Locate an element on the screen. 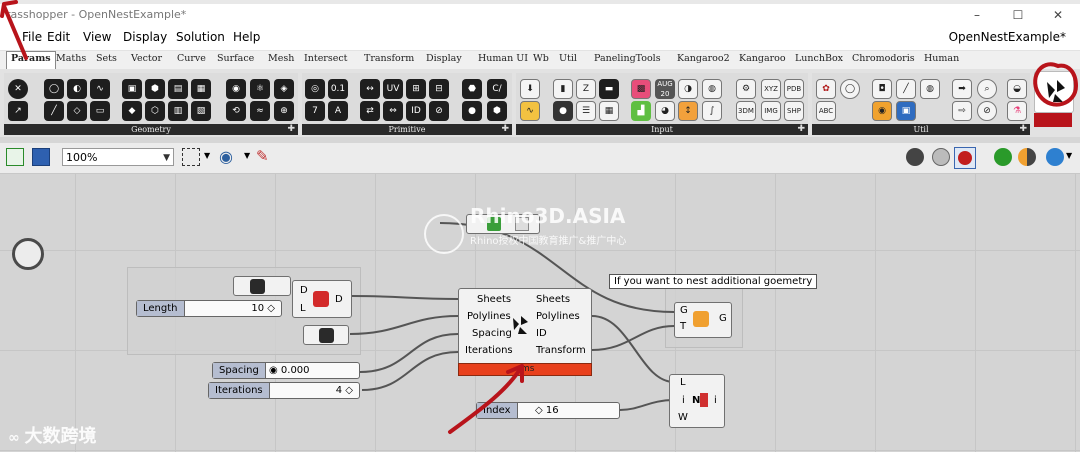 This screenshot has width=1080, height=452. annotation-arrow-tab is located at coordinates (15, 32).